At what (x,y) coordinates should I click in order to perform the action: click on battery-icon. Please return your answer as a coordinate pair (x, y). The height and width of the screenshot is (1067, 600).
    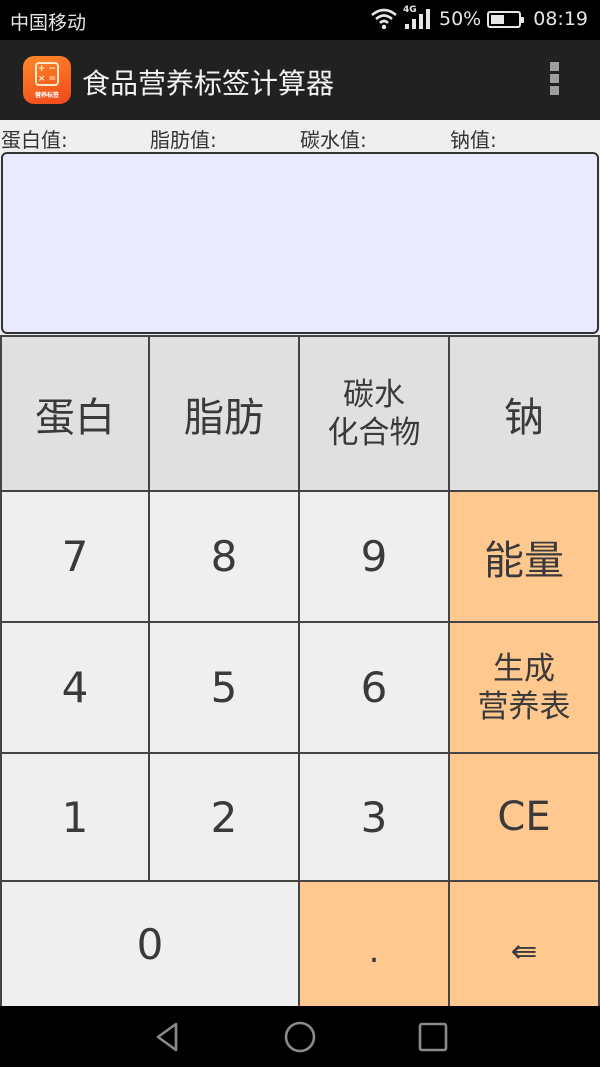
    Looking at the image, I should click on (506, 19).